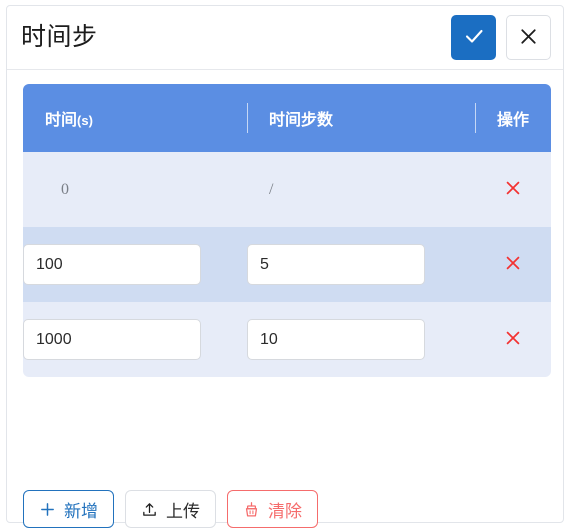 This screenshot has width=573, height=529. I want to click on steps-value-readonly: /, so click(271, 189).